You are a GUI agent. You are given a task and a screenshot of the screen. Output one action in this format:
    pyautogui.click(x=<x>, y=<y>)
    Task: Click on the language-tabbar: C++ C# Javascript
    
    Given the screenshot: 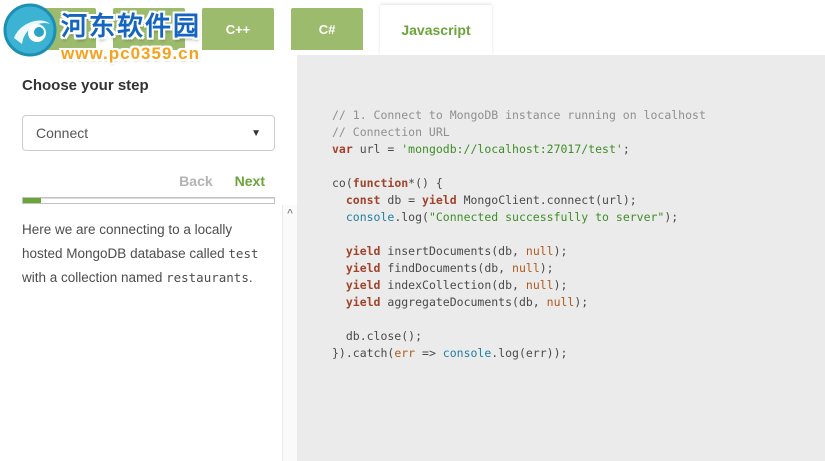 What is the action you would take?
    pyautogui.click(x=412, y=27)
    